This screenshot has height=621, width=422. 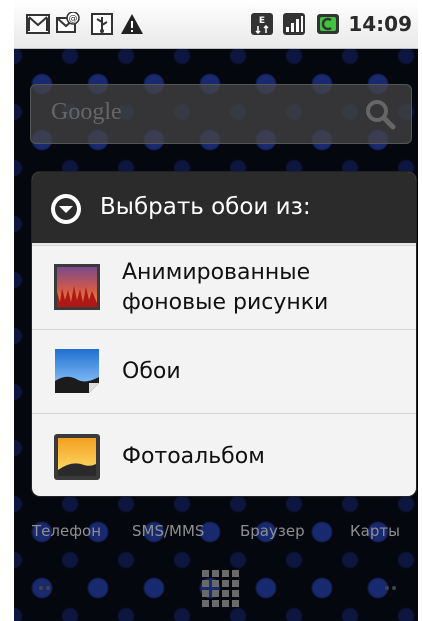 What do you see at coordinates (224, 371) in the screenshot?
I see `option-wallpapers: Обои` at bounding box center [224, 371].